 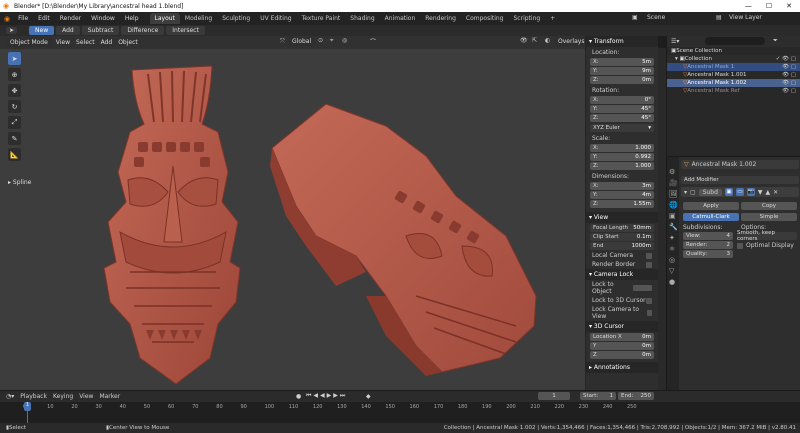 I want to click on outliner-item-mask-1: ▽ Ancestral Mask 1 👁 ▢, so click(x=733, y=67).